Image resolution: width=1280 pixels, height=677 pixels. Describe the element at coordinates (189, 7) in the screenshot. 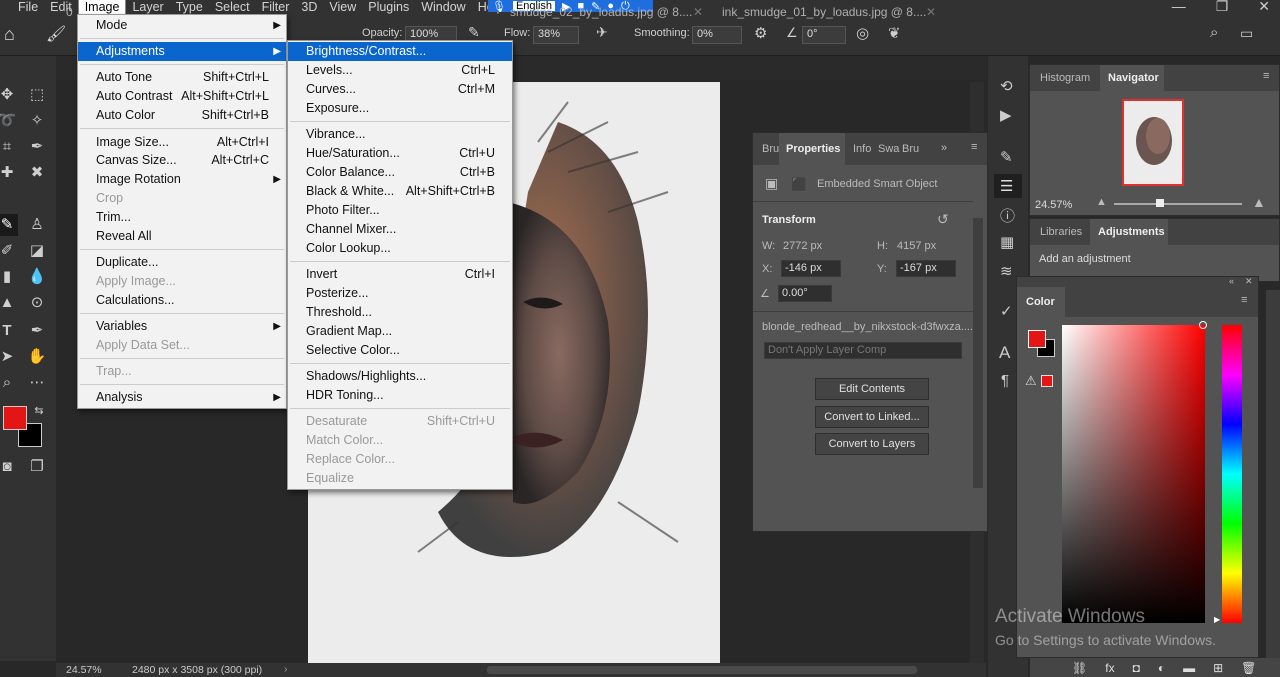

I see `menu-type: Type` at that location.